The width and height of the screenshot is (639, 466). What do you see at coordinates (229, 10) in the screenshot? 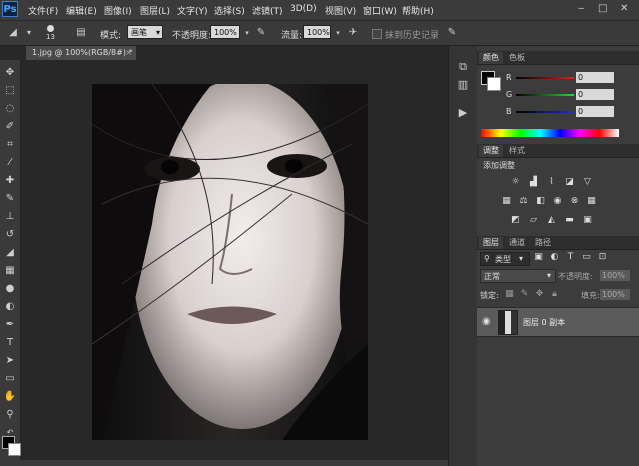
I see `menu-select: 选择(S)` at bounding box center [229, 10].